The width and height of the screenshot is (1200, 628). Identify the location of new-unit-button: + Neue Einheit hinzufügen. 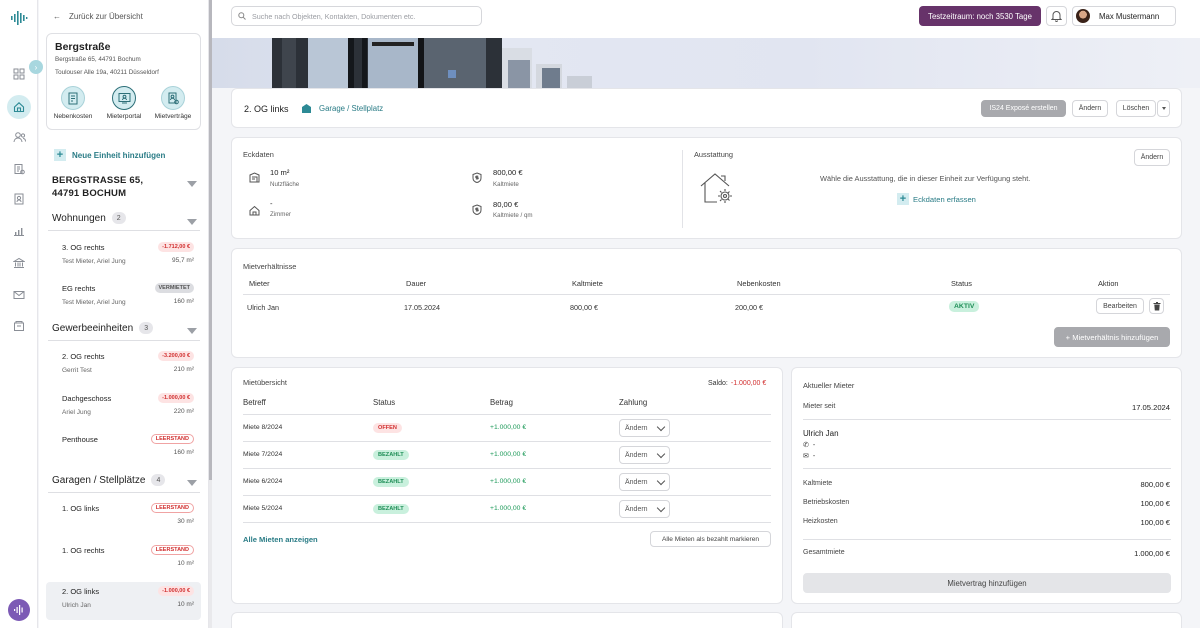
(109, 155).